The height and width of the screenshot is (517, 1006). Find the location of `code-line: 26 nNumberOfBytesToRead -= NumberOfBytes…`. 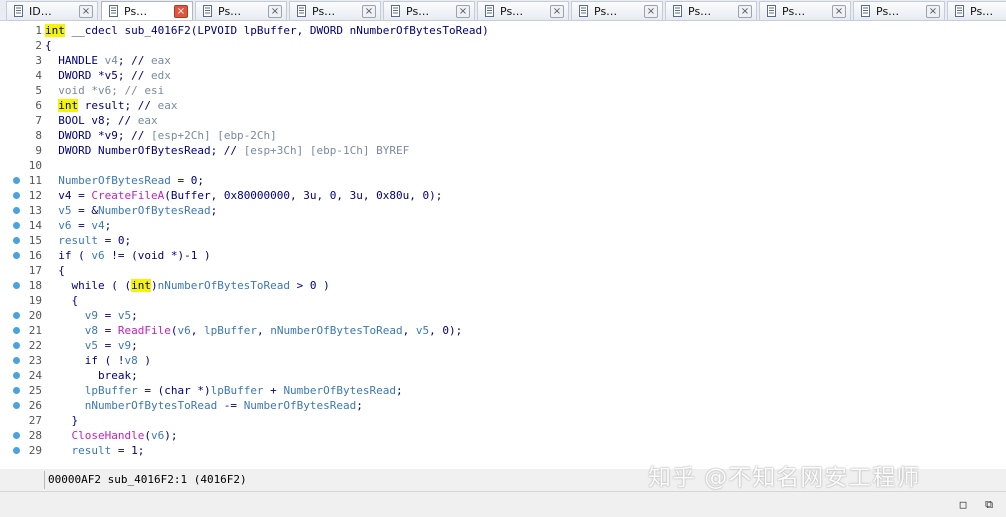

code-line: 26 nNumberOfBytesToRead -= NumberOfBytes… is located at coordinates (503, 405).